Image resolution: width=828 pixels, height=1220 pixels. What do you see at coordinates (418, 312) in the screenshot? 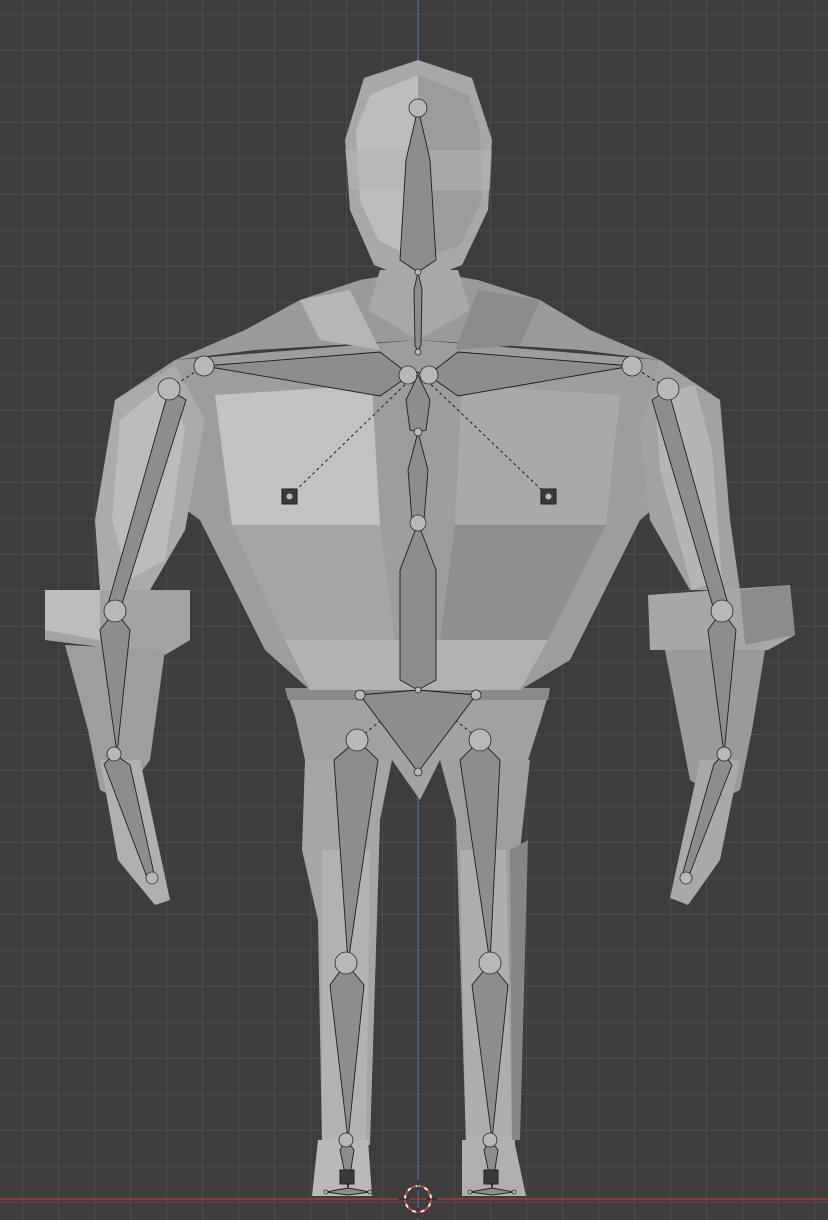
I see `bone-neck` at bounding box center [418, 312].